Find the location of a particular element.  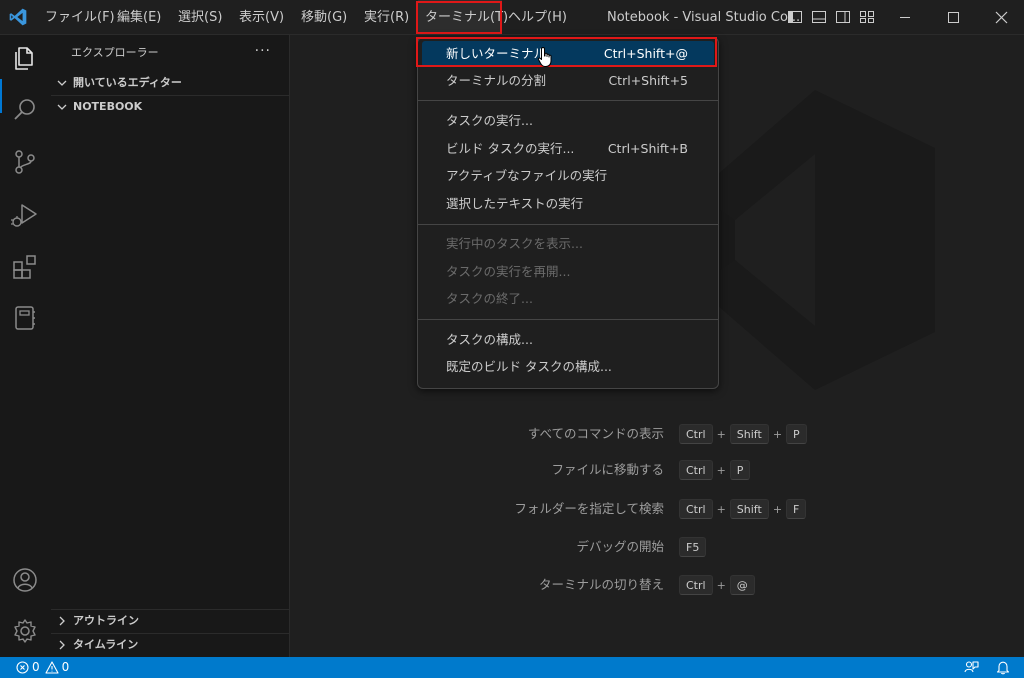

menu-view: 表示(V) is located at coordinates (261, 17).